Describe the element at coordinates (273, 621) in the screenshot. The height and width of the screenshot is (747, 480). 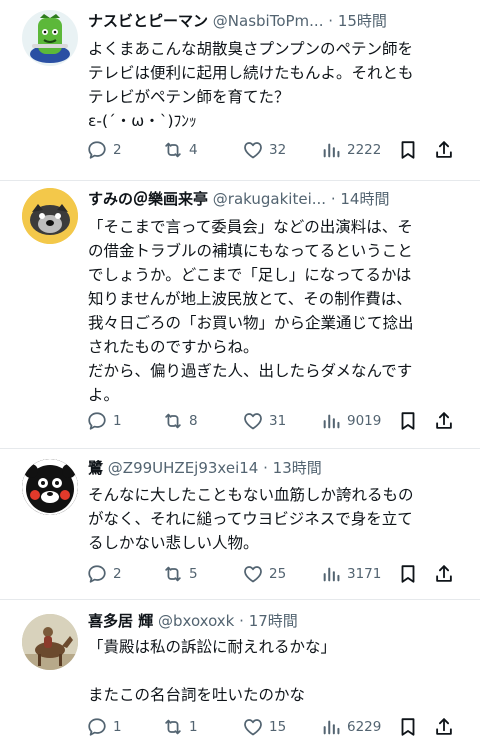
I see `timestamp: 17時間` at that location.